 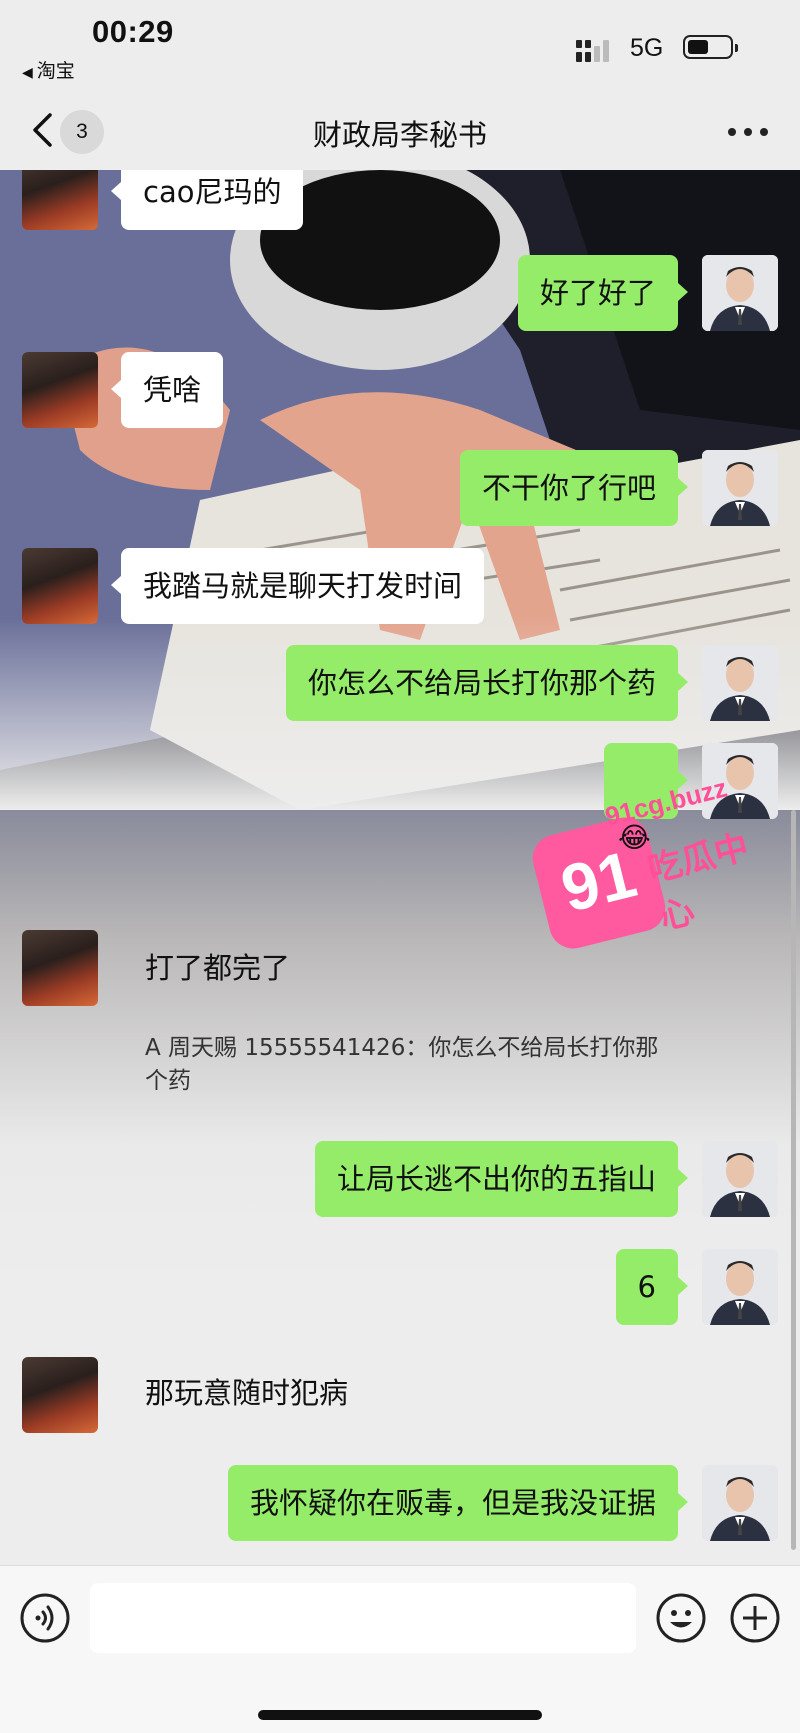 What do you see at coordinates (458, 1503) in the screenshot?
I see `message-bubble-sent: 我怀疑你在贩毒，但是我没证据` at bounding box center [458, 1503].